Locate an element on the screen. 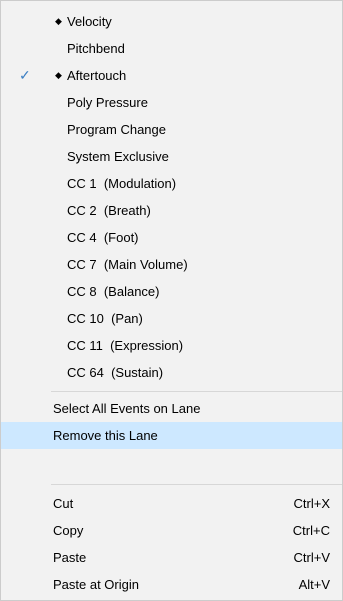 The height and width of the screenshot is (601, 343). menu-item-label: Poly Pressure is located at coordinates (107, 102).